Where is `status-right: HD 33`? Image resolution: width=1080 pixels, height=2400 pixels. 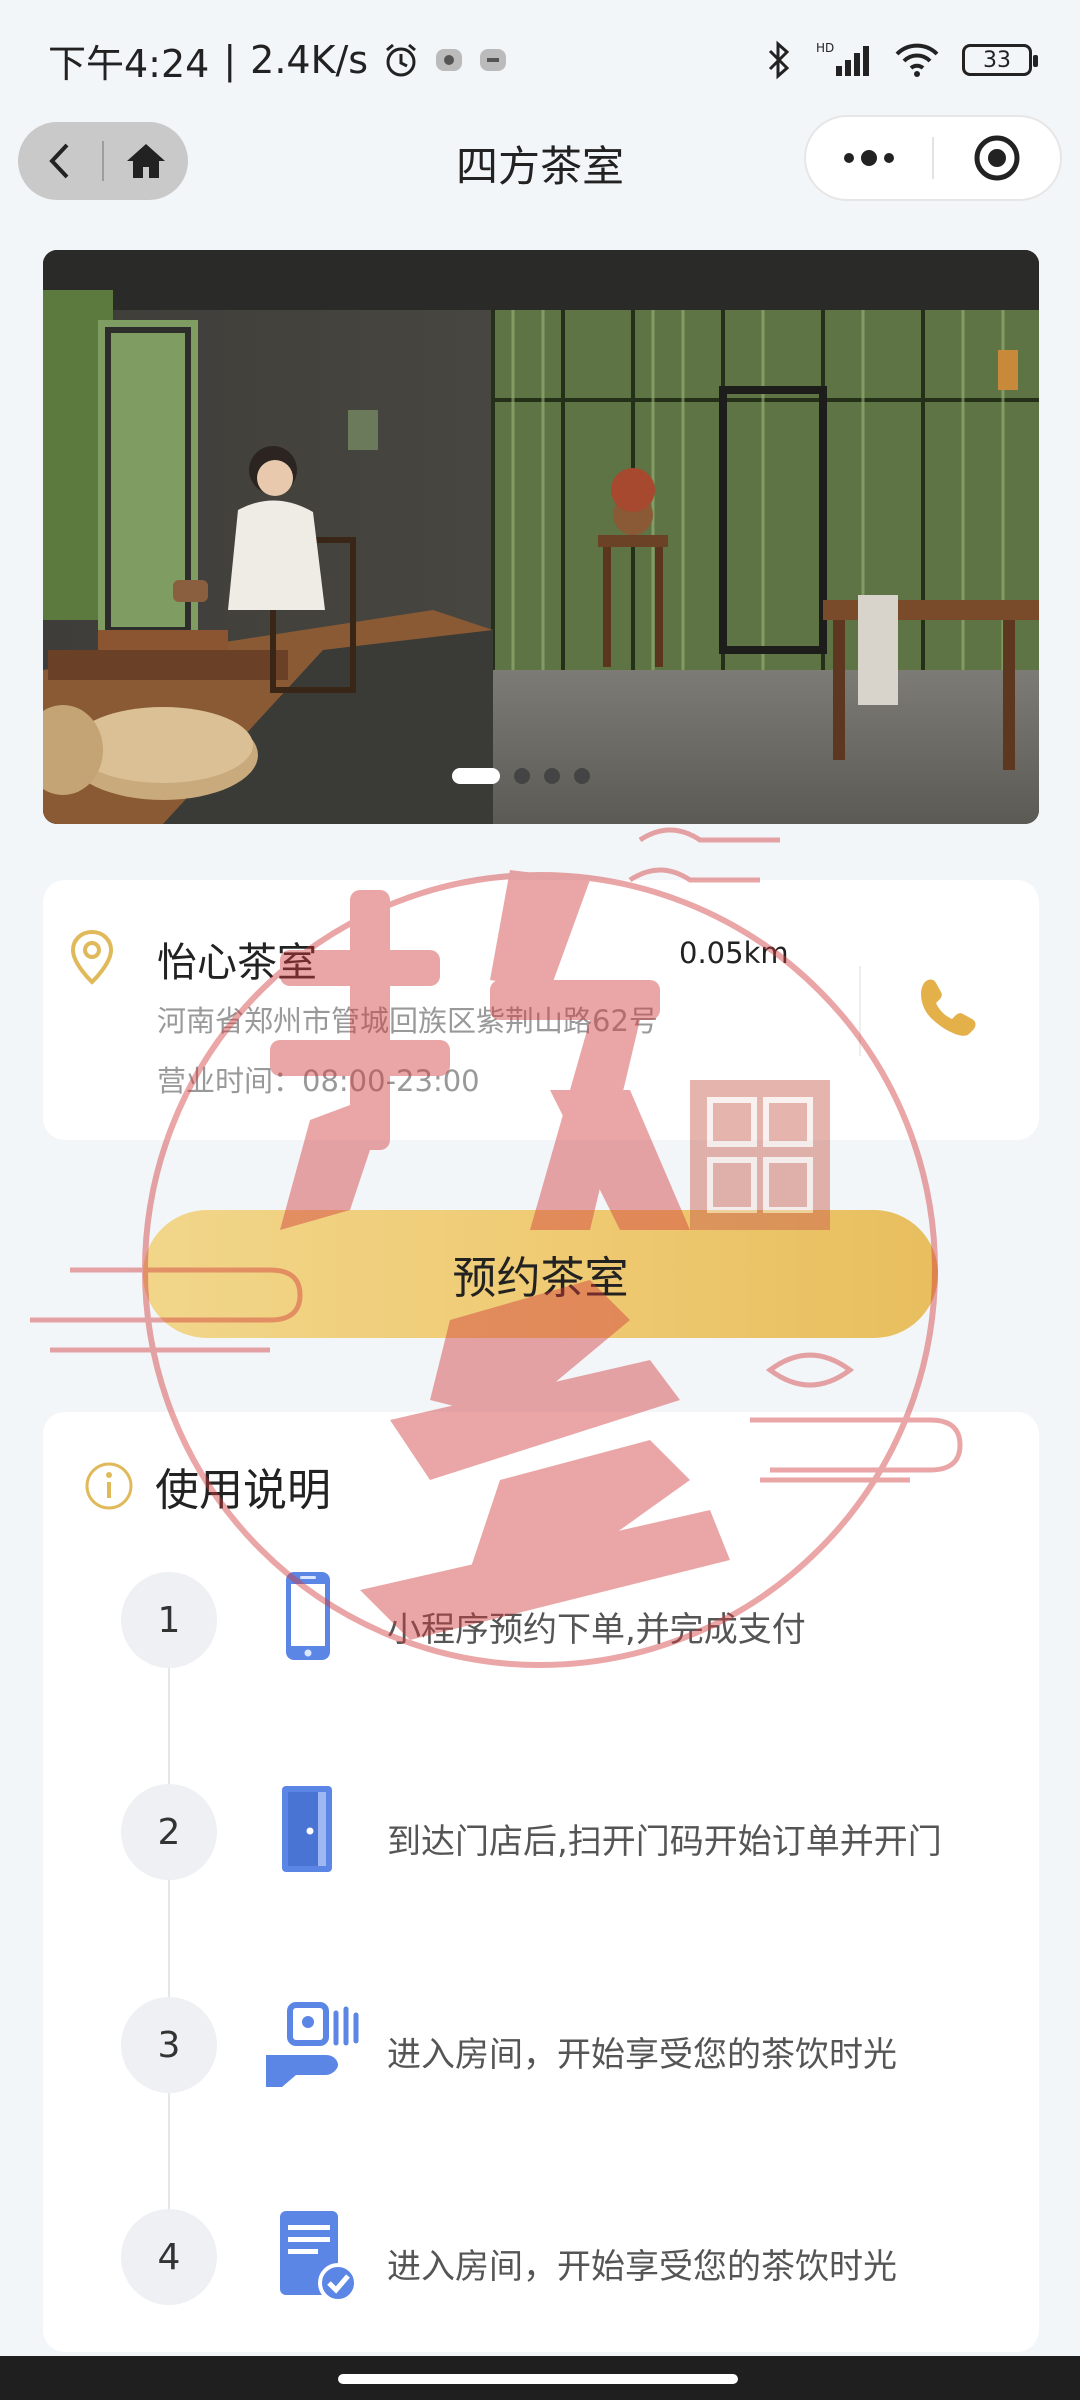 status-right: HD 33 is located at coordinates (901, 60).